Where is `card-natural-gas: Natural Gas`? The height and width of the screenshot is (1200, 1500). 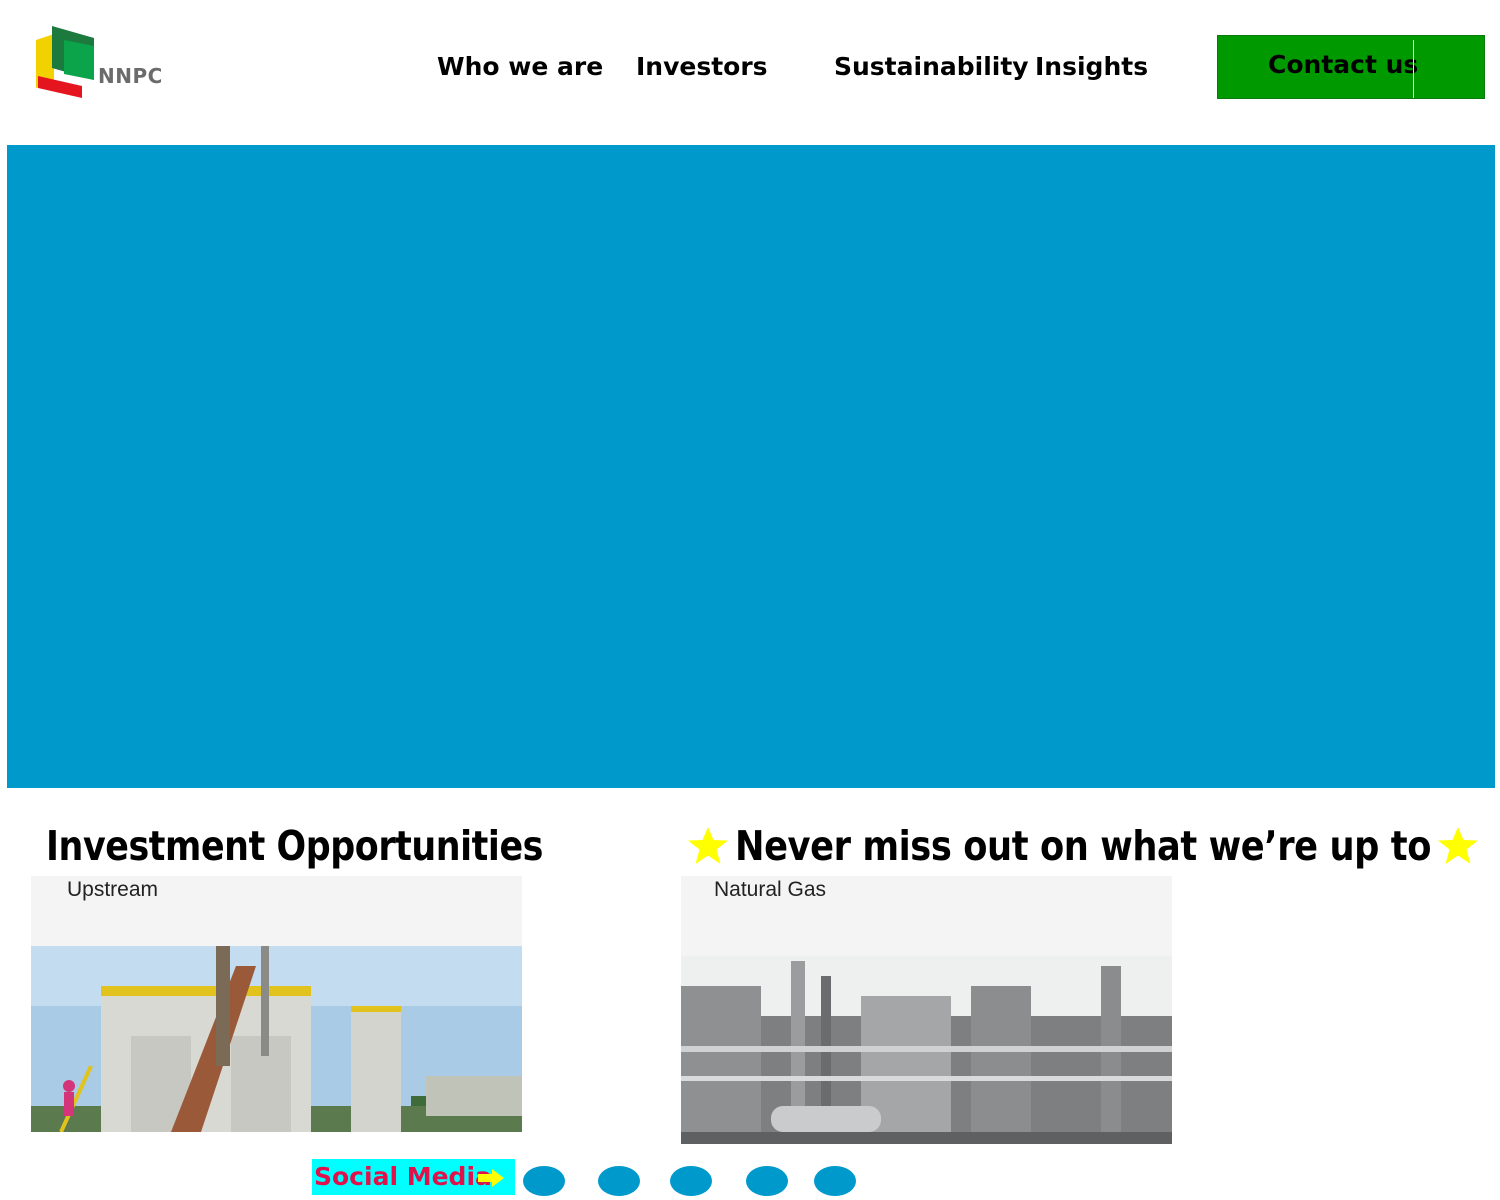 card-natural-gas: Natural Gas is located at coordinates (926, 1010).